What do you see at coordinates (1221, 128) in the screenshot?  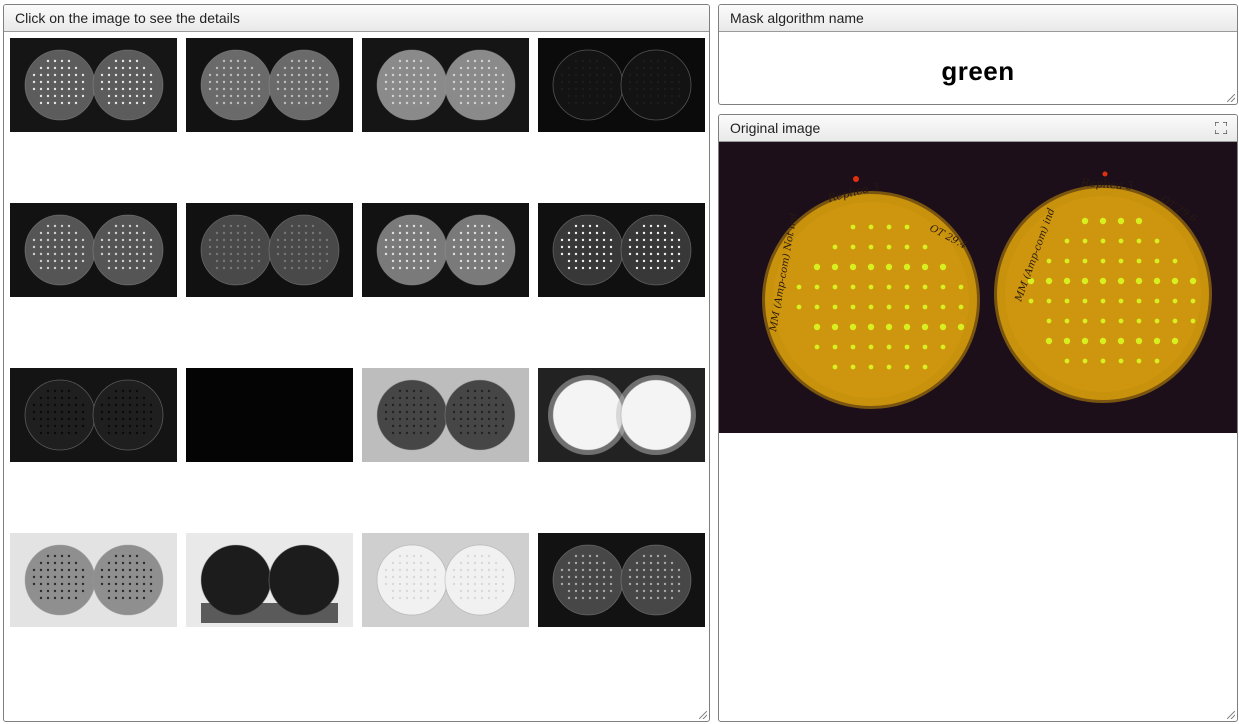 I see `expand-icon` at bounding box center [1221, 128].